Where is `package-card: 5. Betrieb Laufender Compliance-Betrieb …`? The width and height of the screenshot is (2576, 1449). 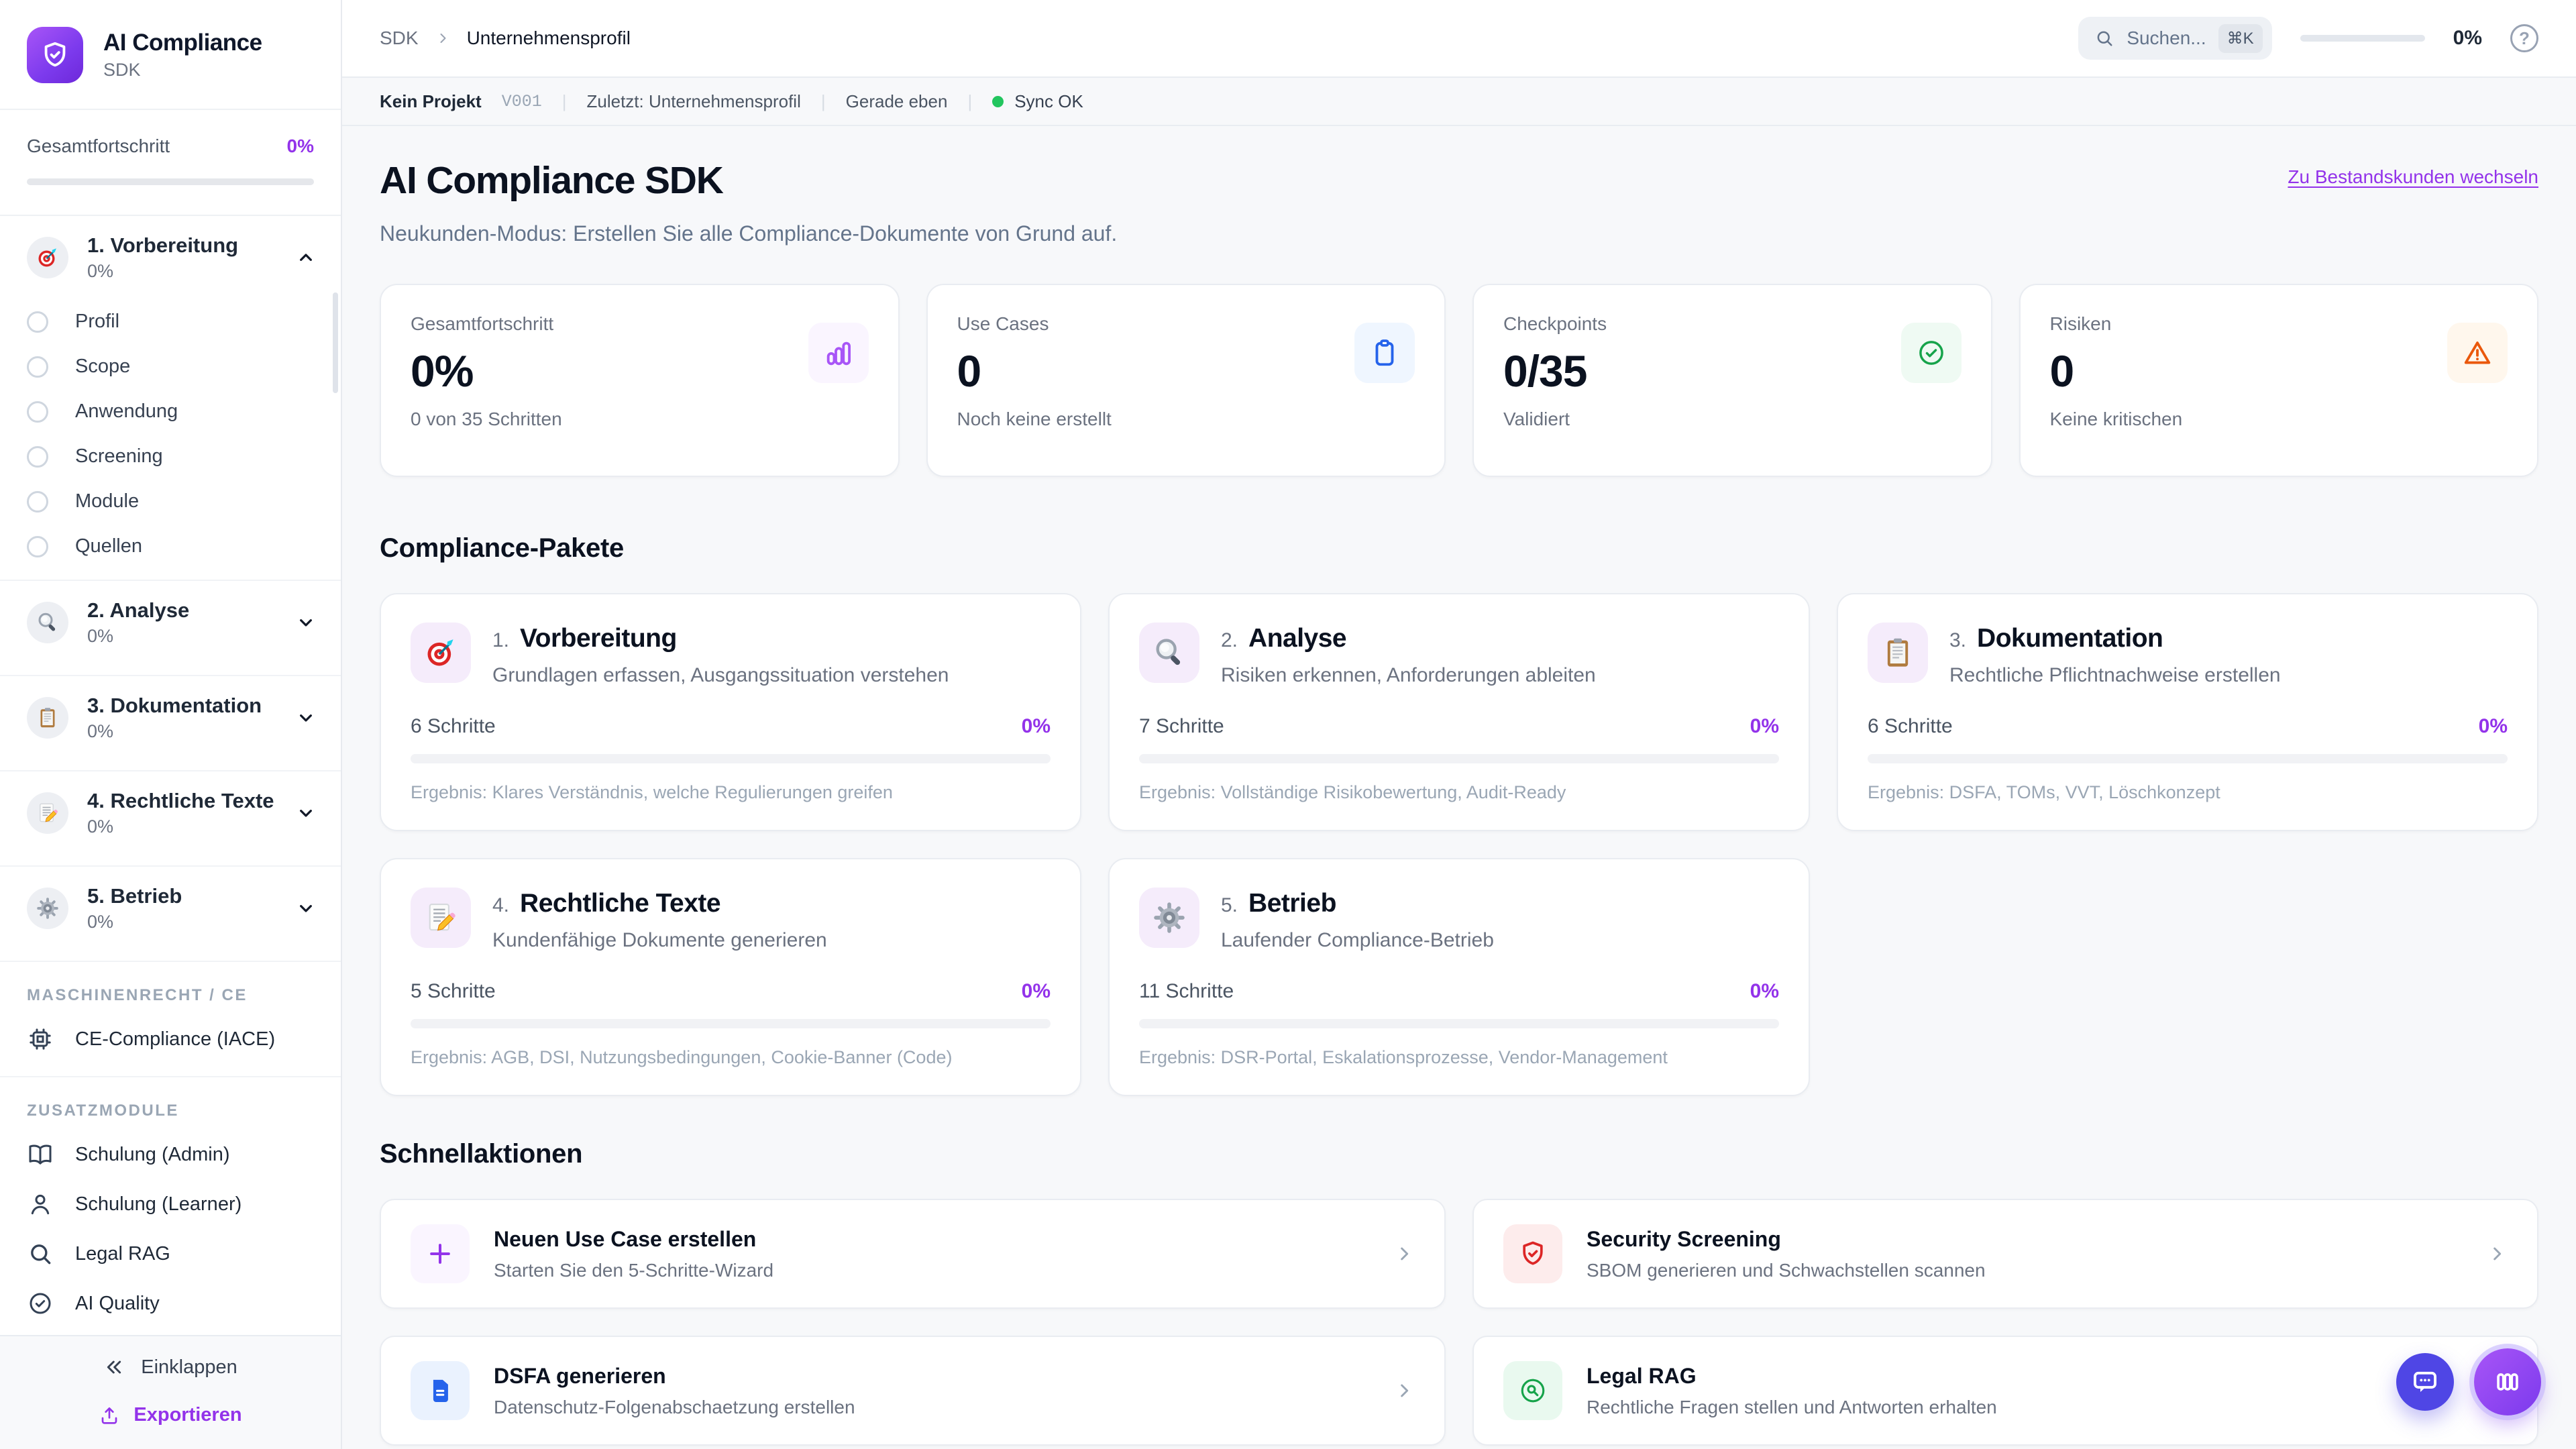
package-card: 5. Betrieb Laufender Compliance-Betrieb … is located at coordinates (1459, 977).